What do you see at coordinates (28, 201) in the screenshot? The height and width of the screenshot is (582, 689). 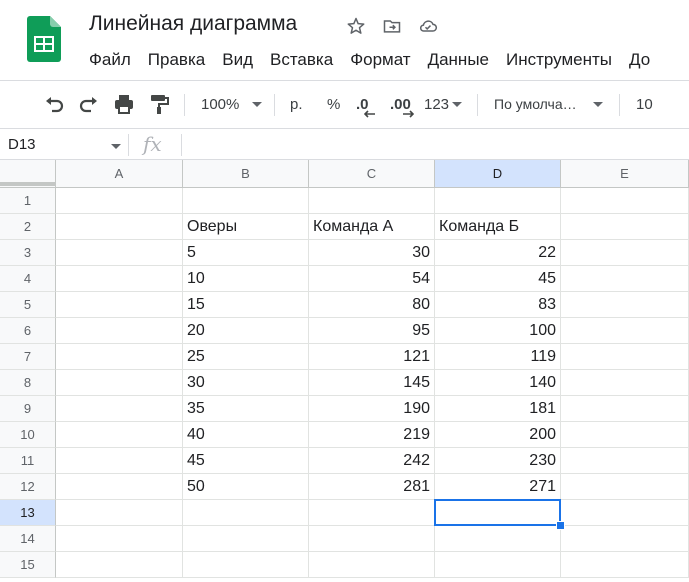 I see `row-header-1: 1` at bounding box center [28, 201].